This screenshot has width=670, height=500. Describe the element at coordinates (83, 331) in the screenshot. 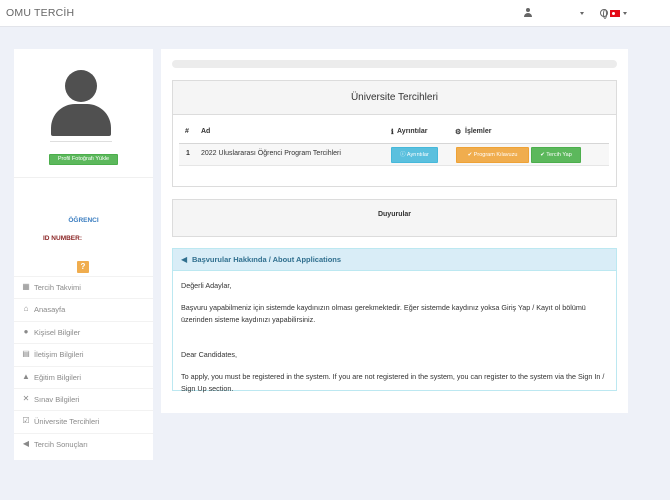

I see `sidebar-item-kisisel-bilgiler: ● Kişisel Bilgiler` at that location.